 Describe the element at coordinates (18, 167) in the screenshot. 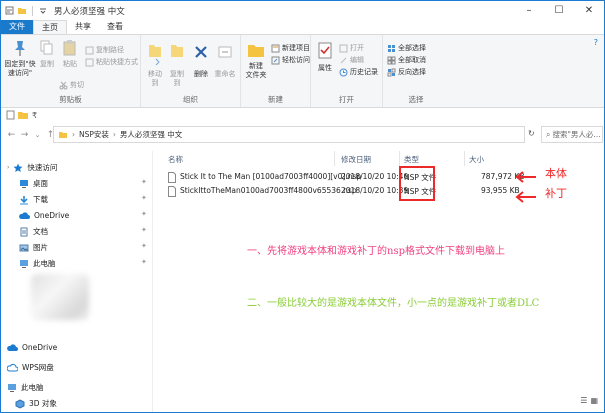

I see `star-icon` at that location.